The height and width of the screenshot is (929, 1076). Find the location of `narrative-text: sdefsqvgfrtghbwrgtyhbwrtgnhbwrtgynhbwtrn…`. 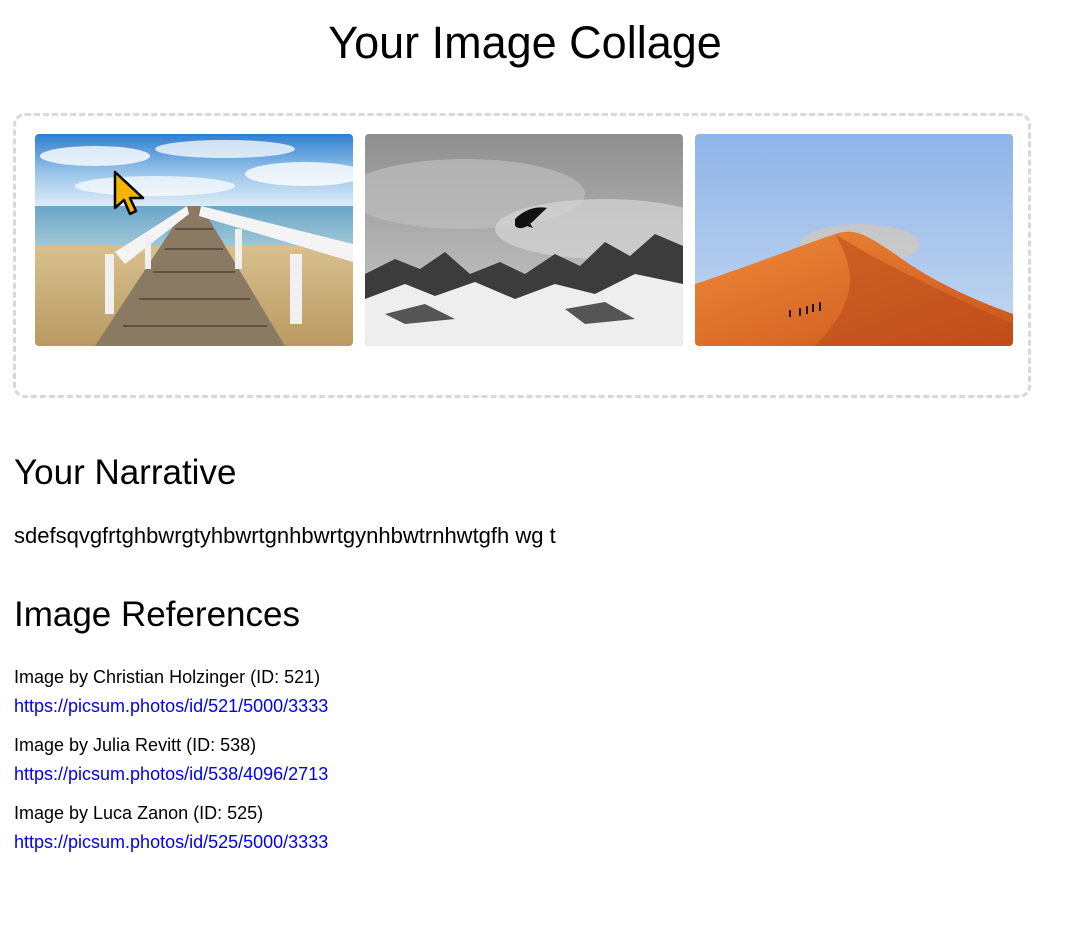

narrative-text: sdefsqvgfrtghbwrgtyhbwrtgnhbwrtgynhbwtrn… is located at coordinates (285, 535).